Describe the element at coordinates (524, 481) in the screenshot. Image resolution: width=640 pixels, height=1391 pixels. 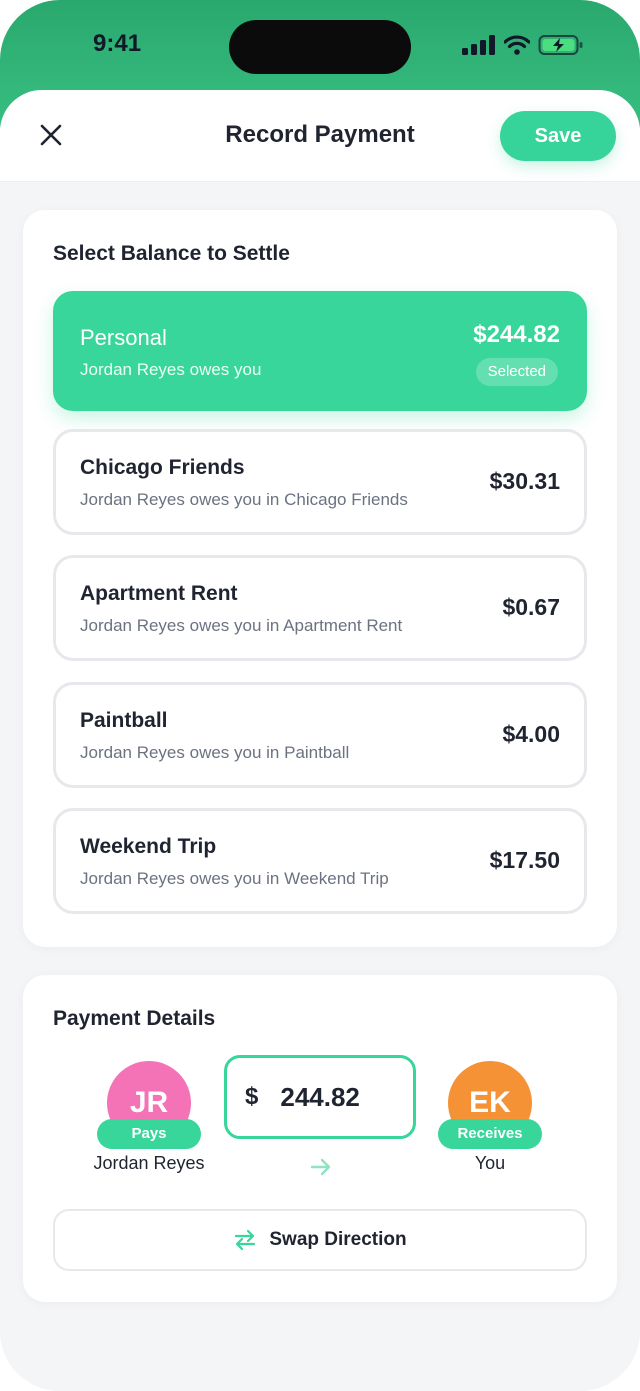
I see `balance-amount: $30.31` at that location.